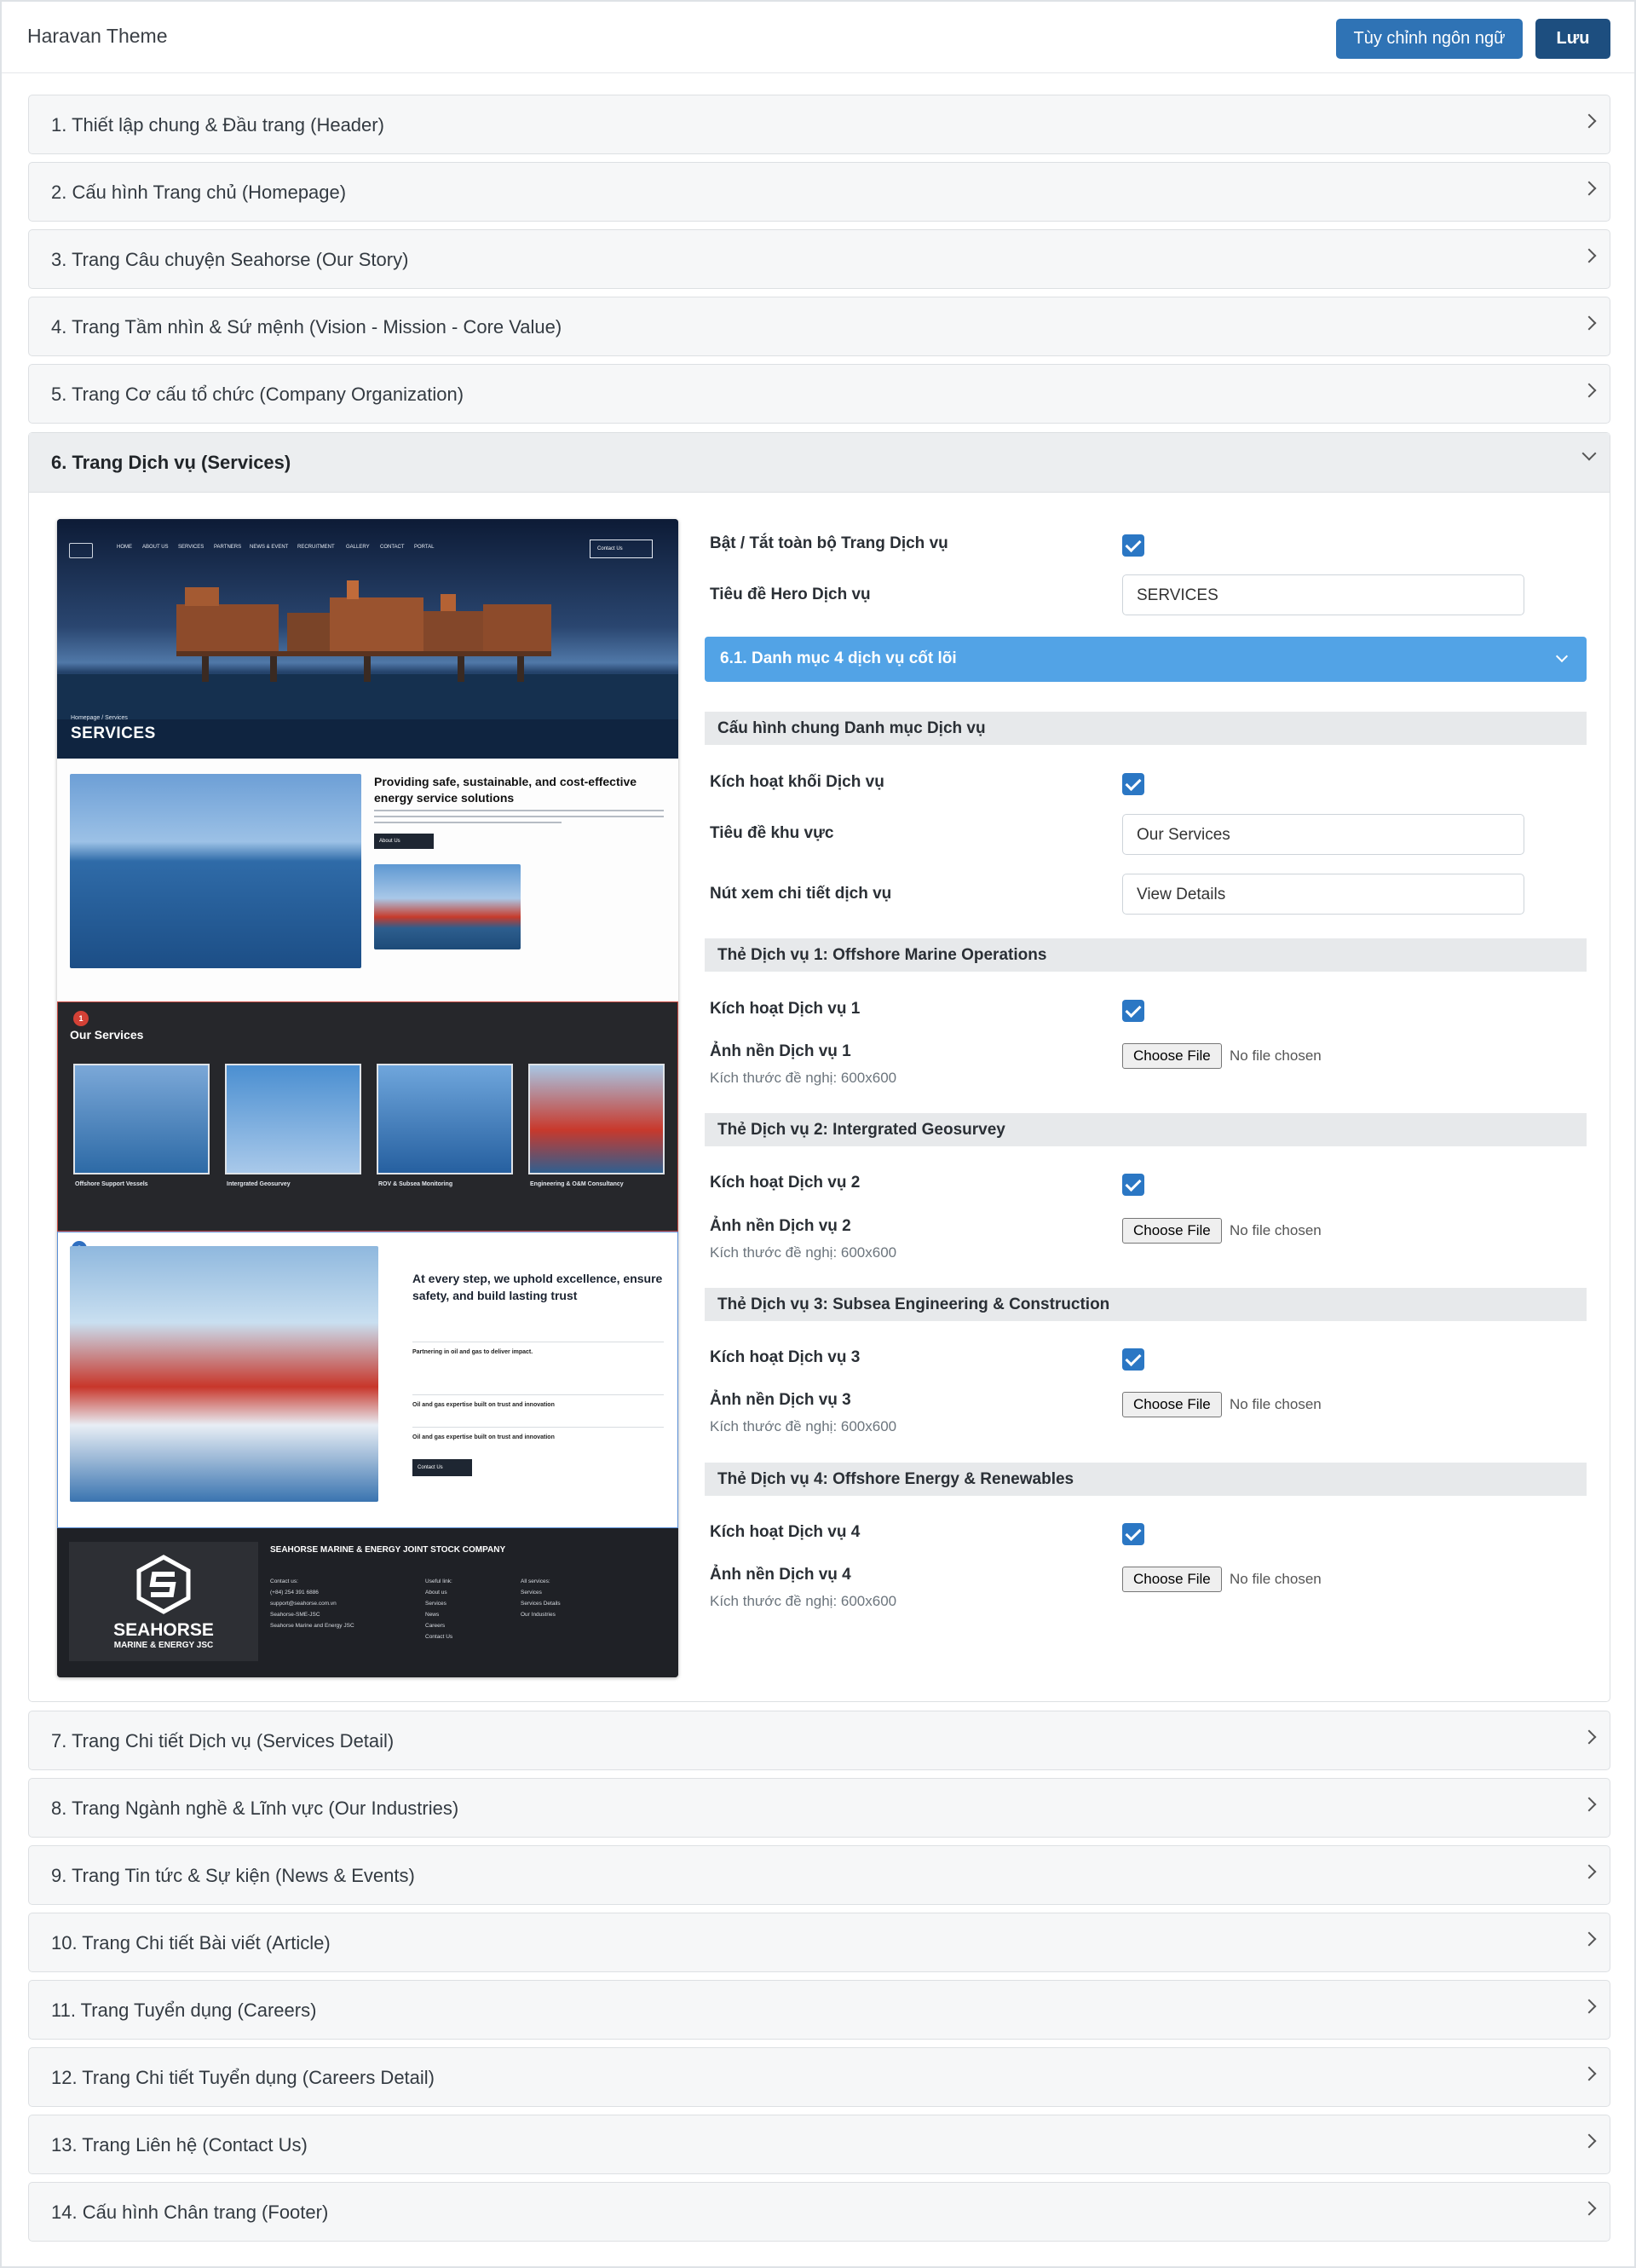 The image size is (1636, 2268). I want to click on hero-title-input: SERVICES, so click(1323, 594).